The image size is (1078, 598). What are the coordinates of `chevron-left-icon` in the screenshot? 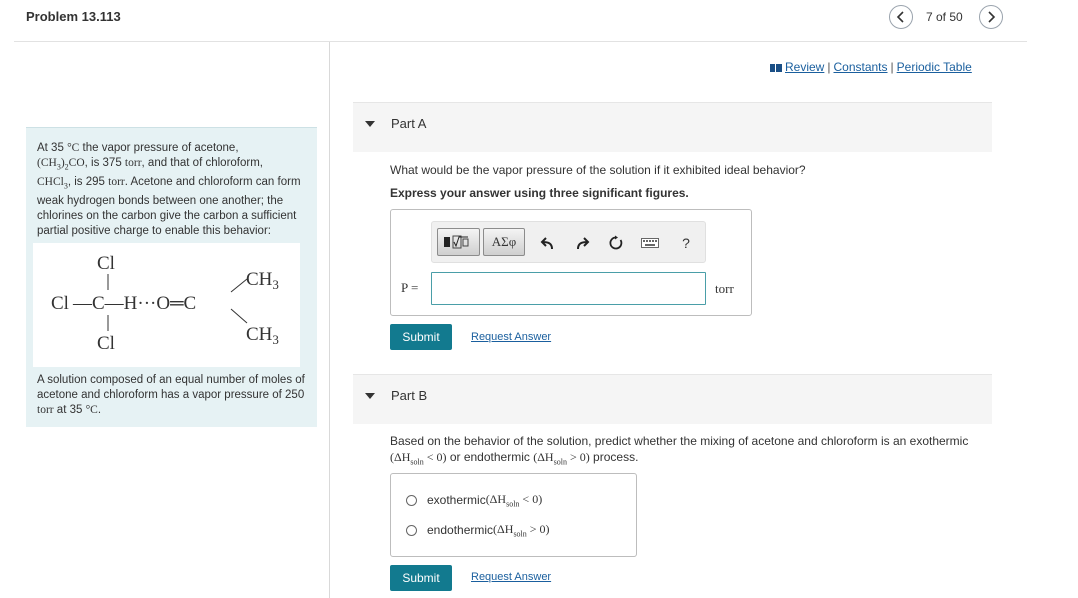 It's located at (900, 17).